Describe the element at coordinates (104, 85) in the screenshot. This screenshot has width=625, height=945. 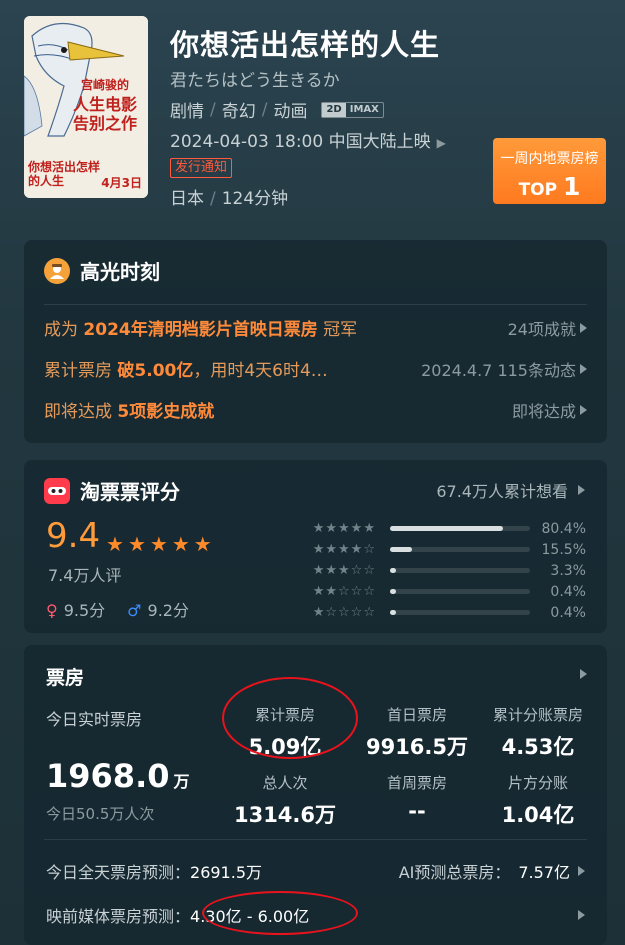
I see `poster-headline-1: 宫崎骏的` at that location.